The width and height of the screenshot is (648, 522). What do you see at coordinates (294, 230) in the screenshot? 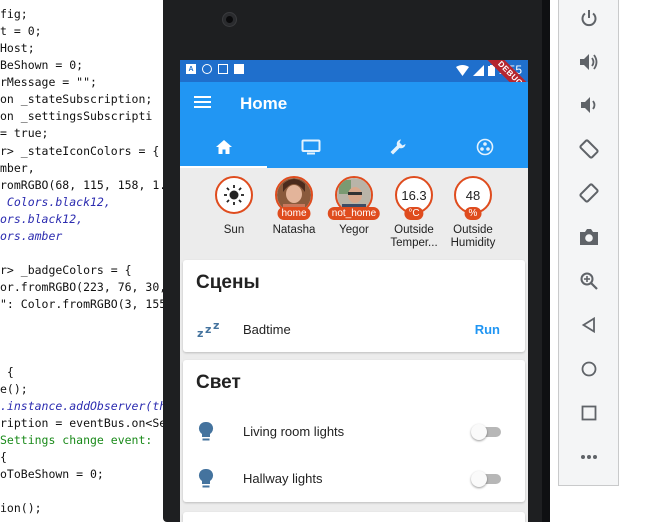
I see `badge-label: Natasha` at bounding box center [294, 230].